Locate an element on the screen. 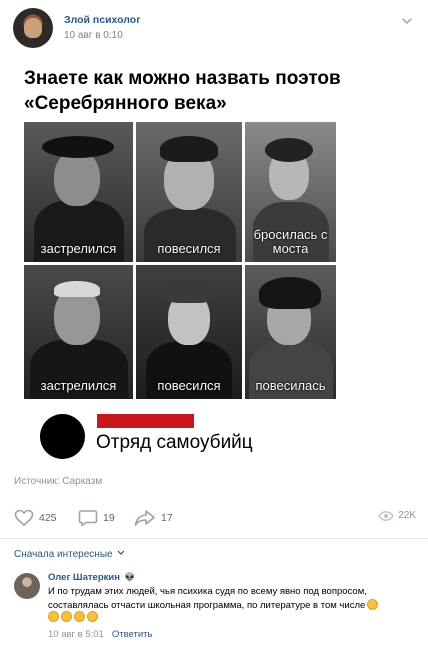 The width and height of the screenshot is (428, 650). share-button: 17 is located at coordinates (153, 518).